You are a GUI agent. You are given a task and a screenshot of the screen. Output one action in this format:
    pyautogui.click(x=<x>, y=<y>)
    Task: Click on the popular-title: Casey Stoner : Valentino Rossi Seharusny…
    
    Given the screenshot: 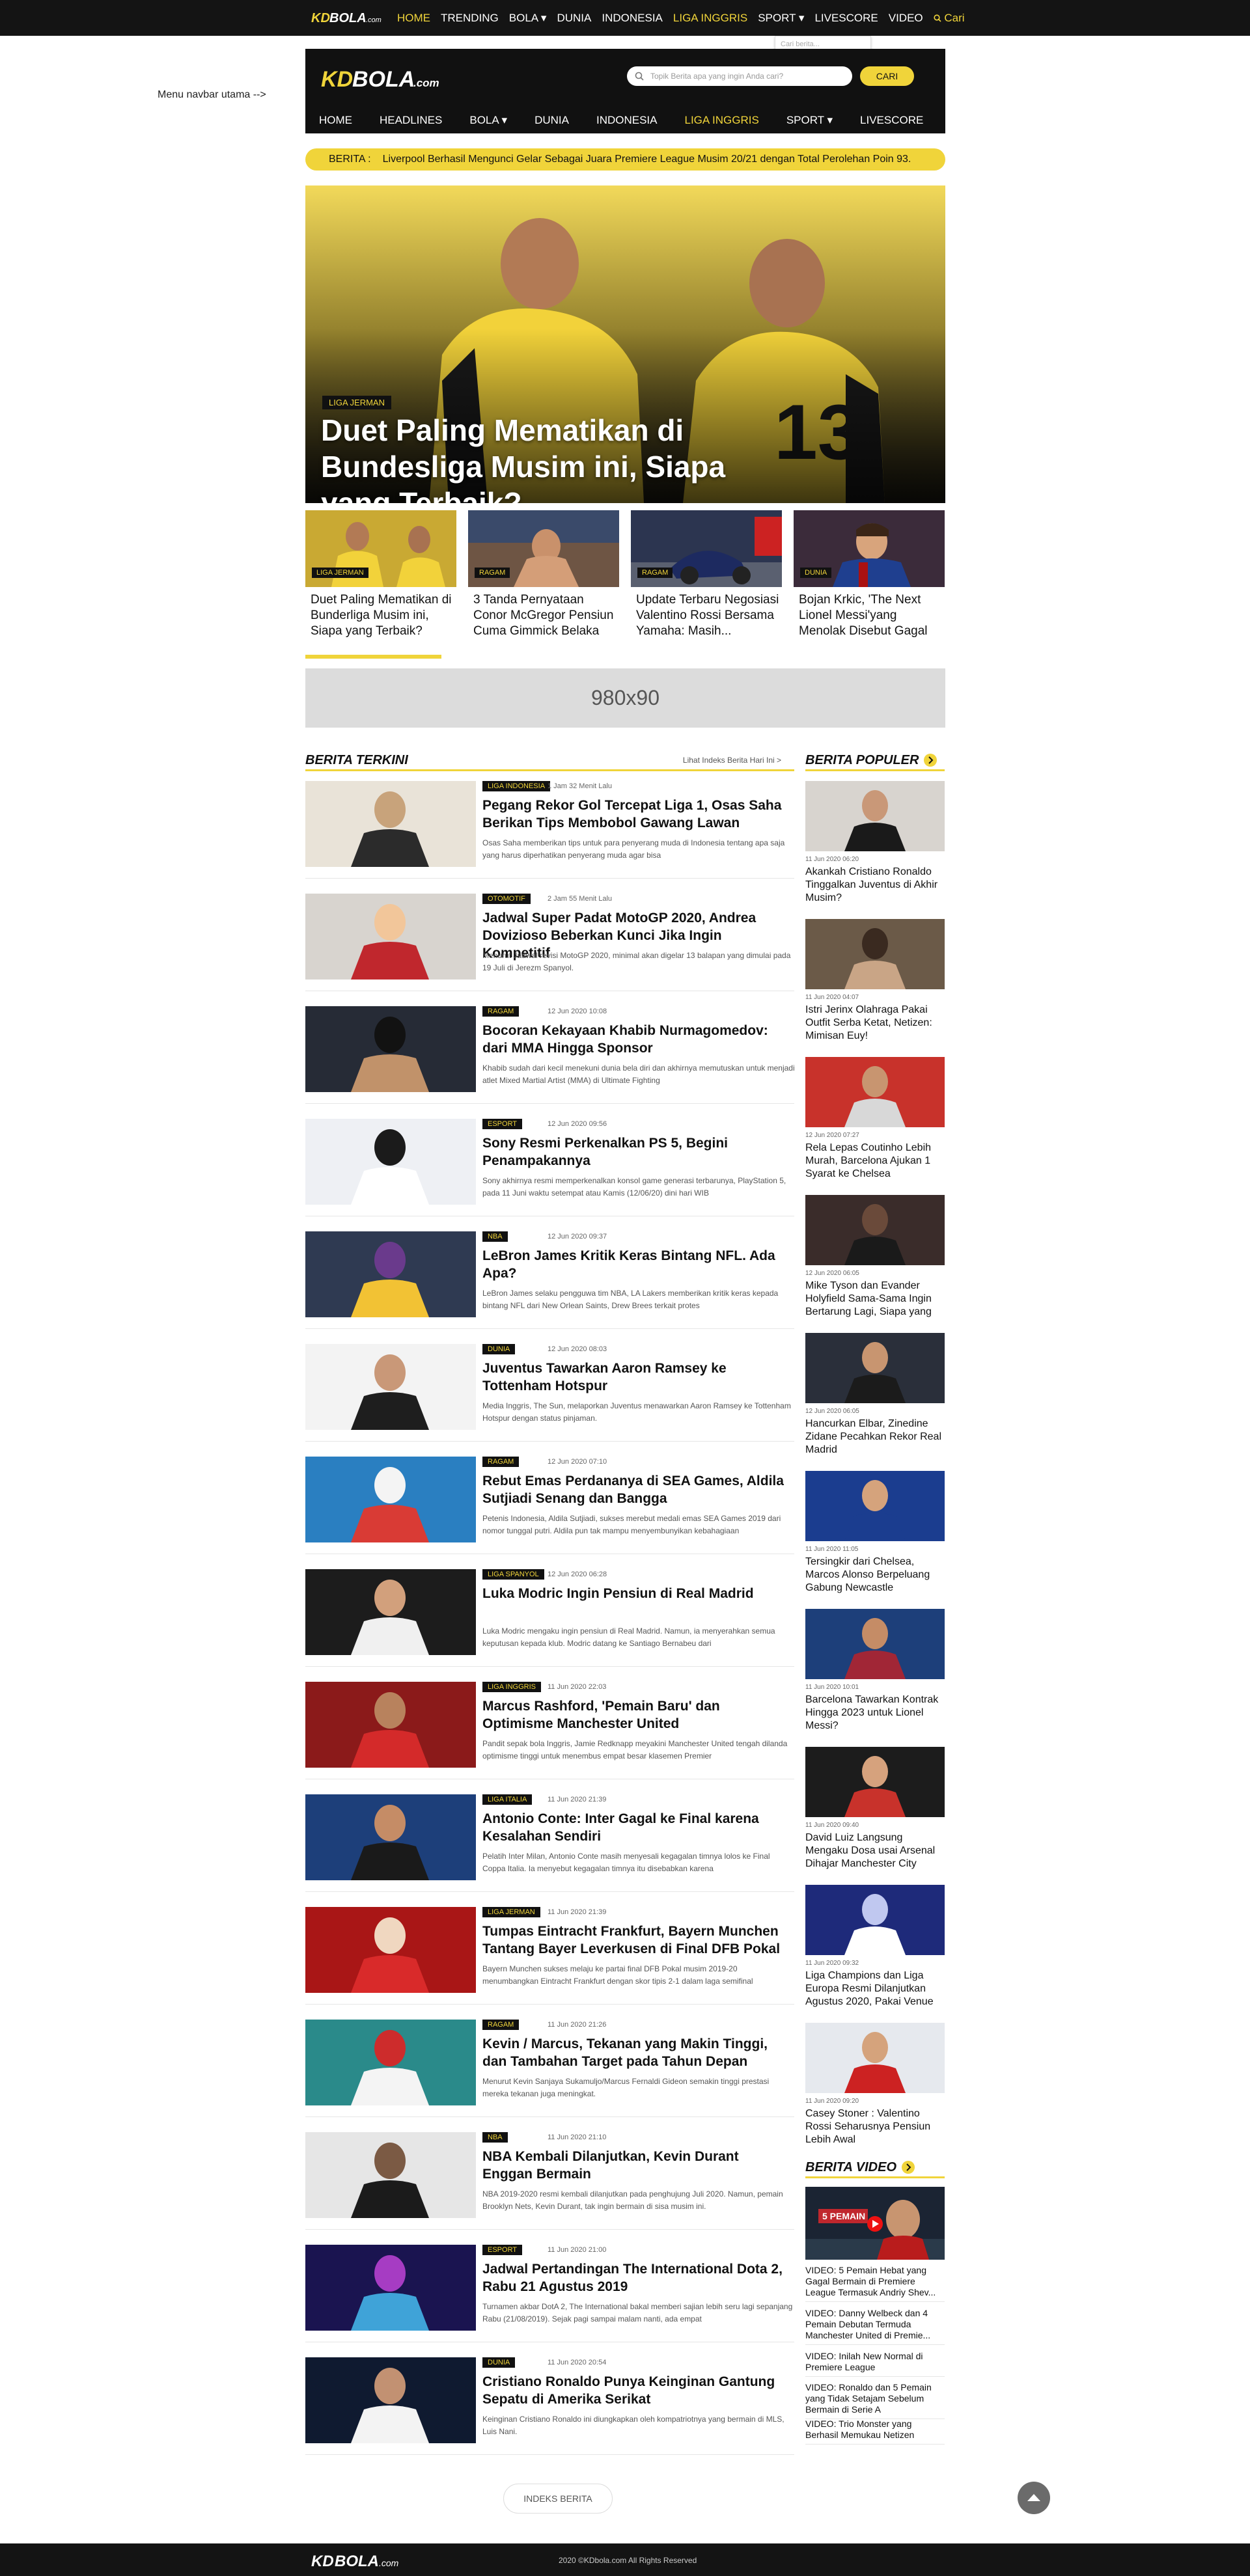 What is the action you would take?
    pyautogui.click(x=873, y=2126)
    